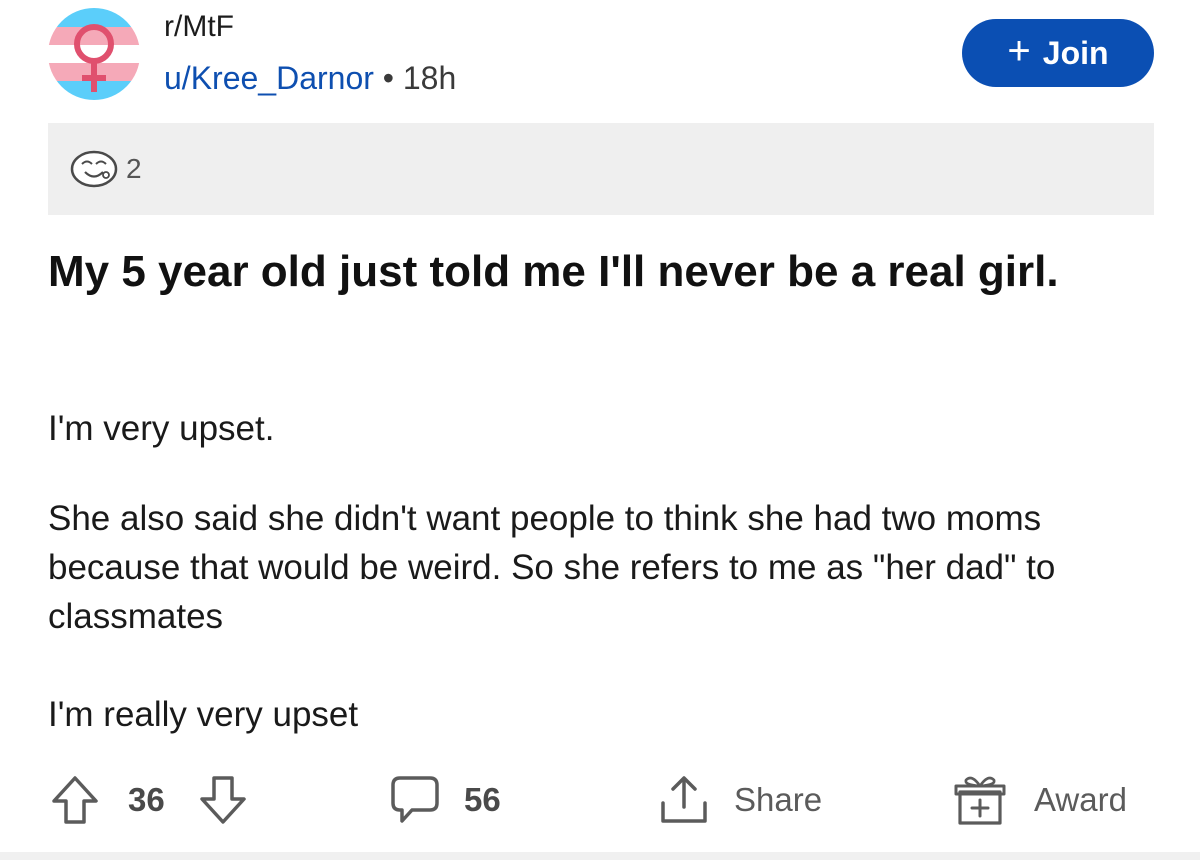  Describe the element at coordinates (134, 168) in the screenshot. I see `award-count: 2` at that location.